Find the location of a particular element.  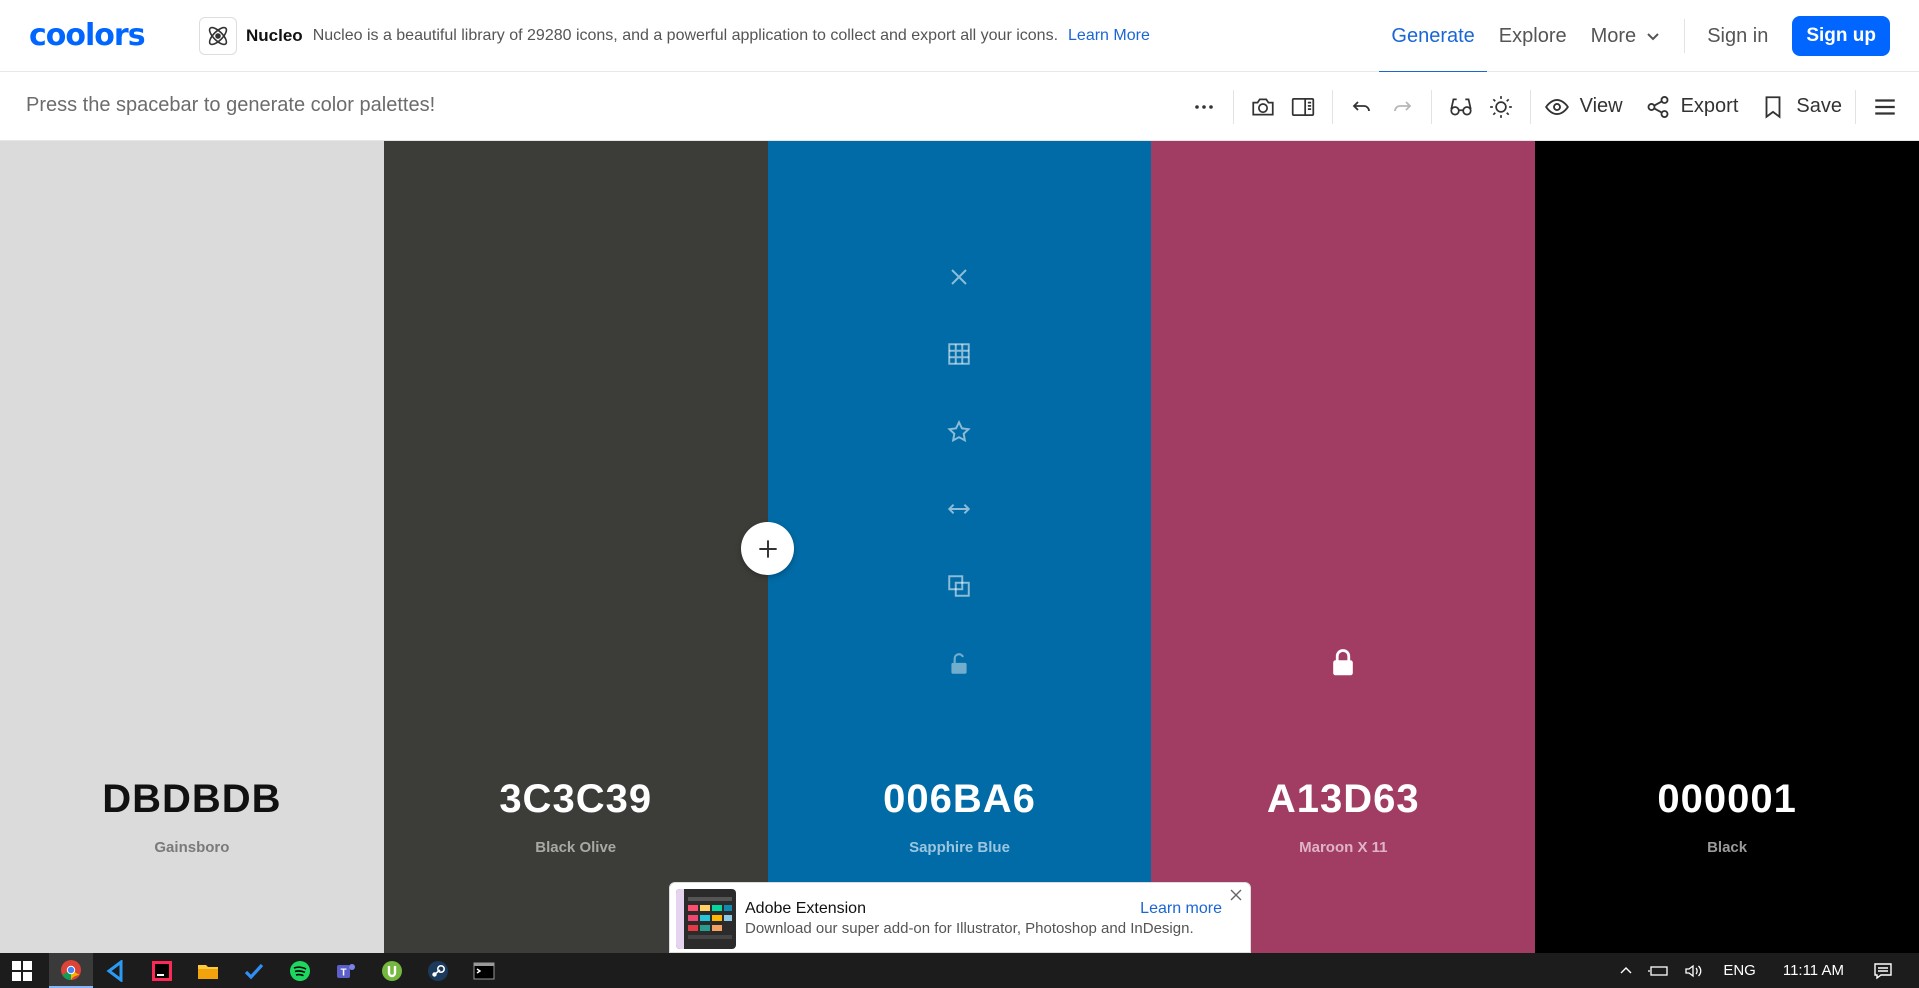

battery-icon is located at coordinates (1659, 971).